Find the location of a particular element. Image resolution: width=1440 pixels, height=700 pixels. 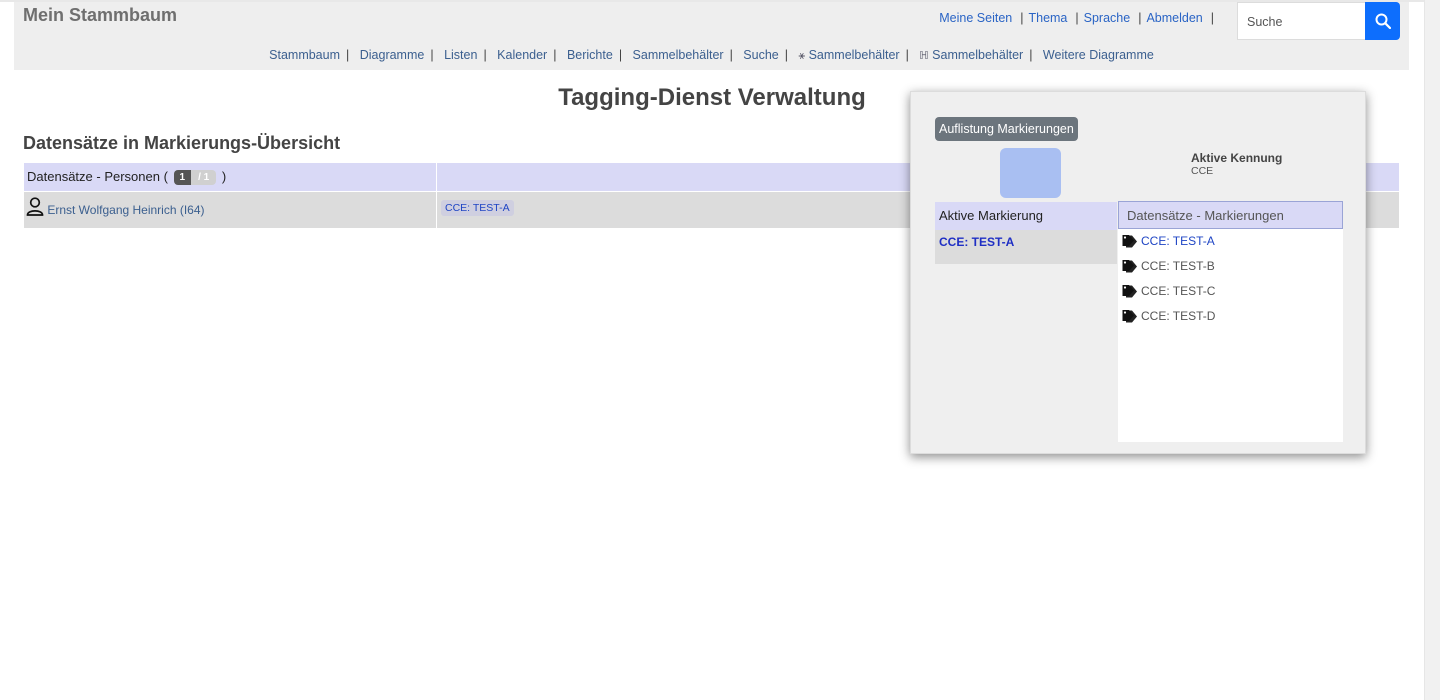

active-id-label: Aktive Kennung is located at coordinates (1237, 158).